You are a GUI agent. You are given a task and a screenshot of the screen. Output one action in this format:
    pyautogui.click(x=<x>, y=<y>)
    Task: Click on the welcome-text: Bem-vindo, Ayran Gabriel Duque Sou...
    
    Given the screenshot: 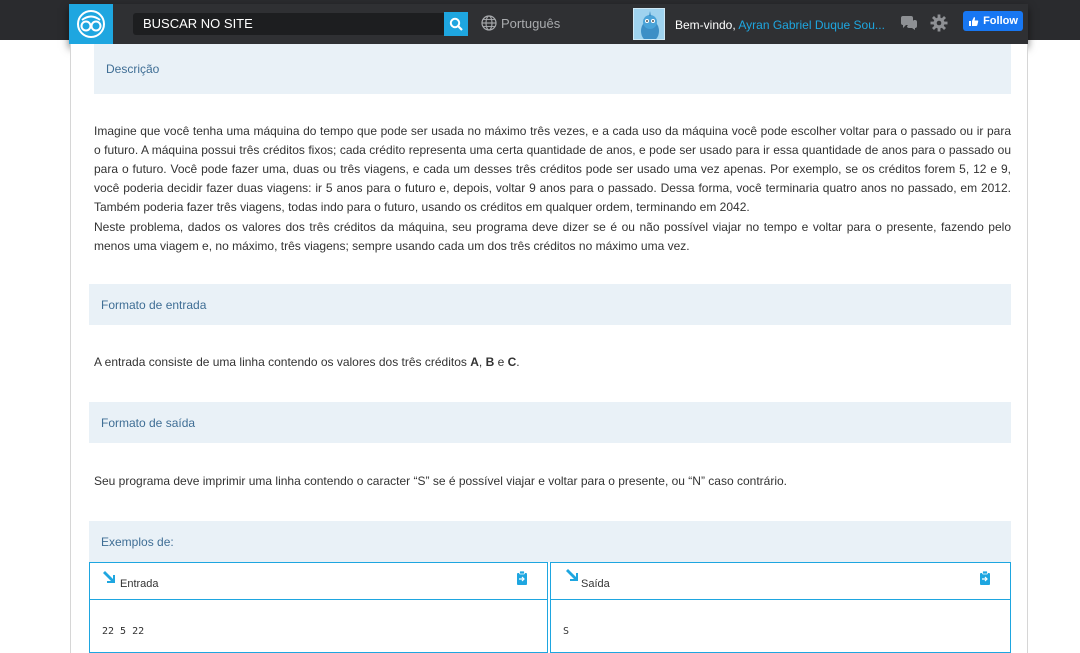 What is the action you would take?
    pyautogui.click(x=780, y=25)
    